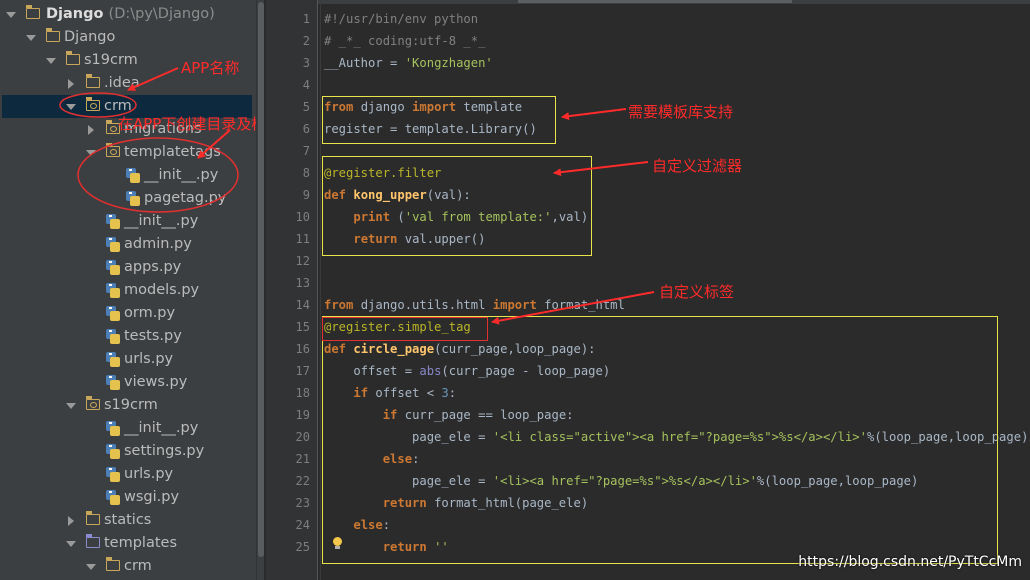  I want to click on tree-node-label: statics, so click(128, 520).